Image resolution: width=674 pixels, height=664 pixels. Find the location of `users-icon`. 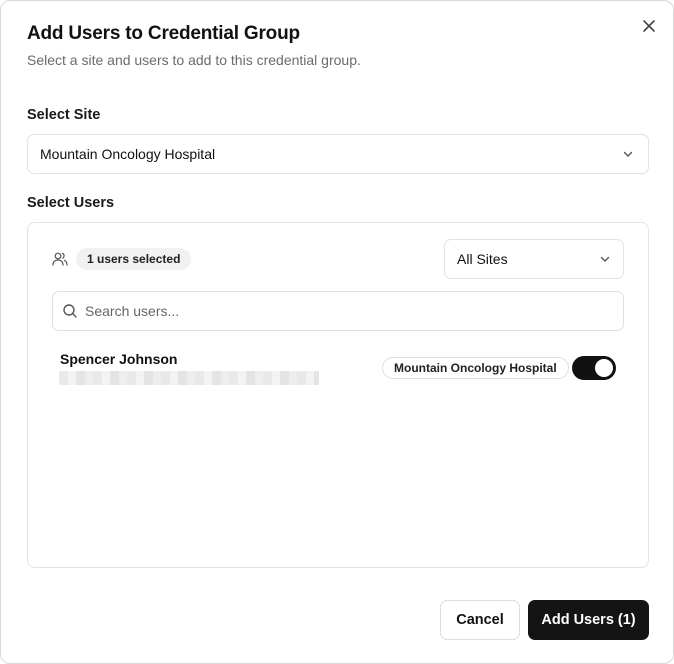

users-icon is located at coordinates (60, 259).